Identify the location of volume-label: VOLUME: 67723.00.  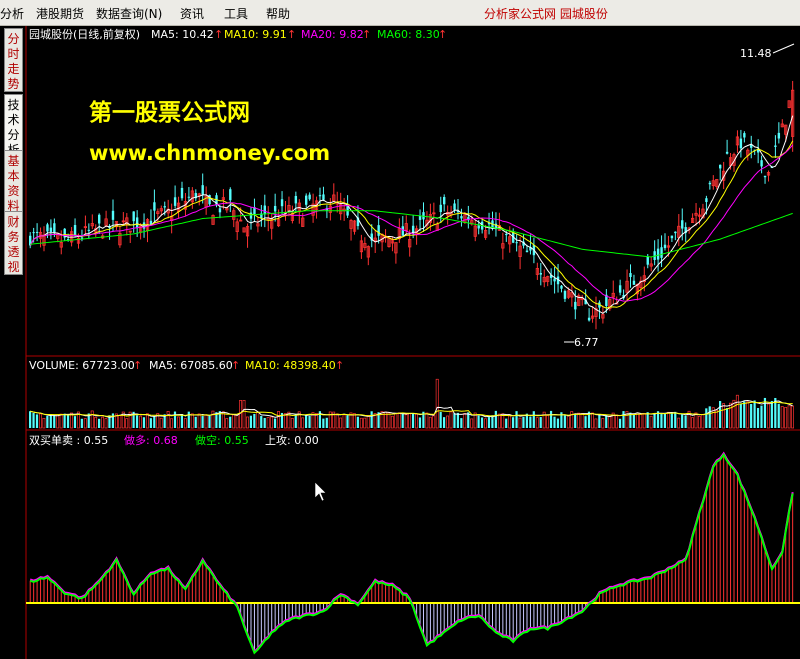
(82, 365).